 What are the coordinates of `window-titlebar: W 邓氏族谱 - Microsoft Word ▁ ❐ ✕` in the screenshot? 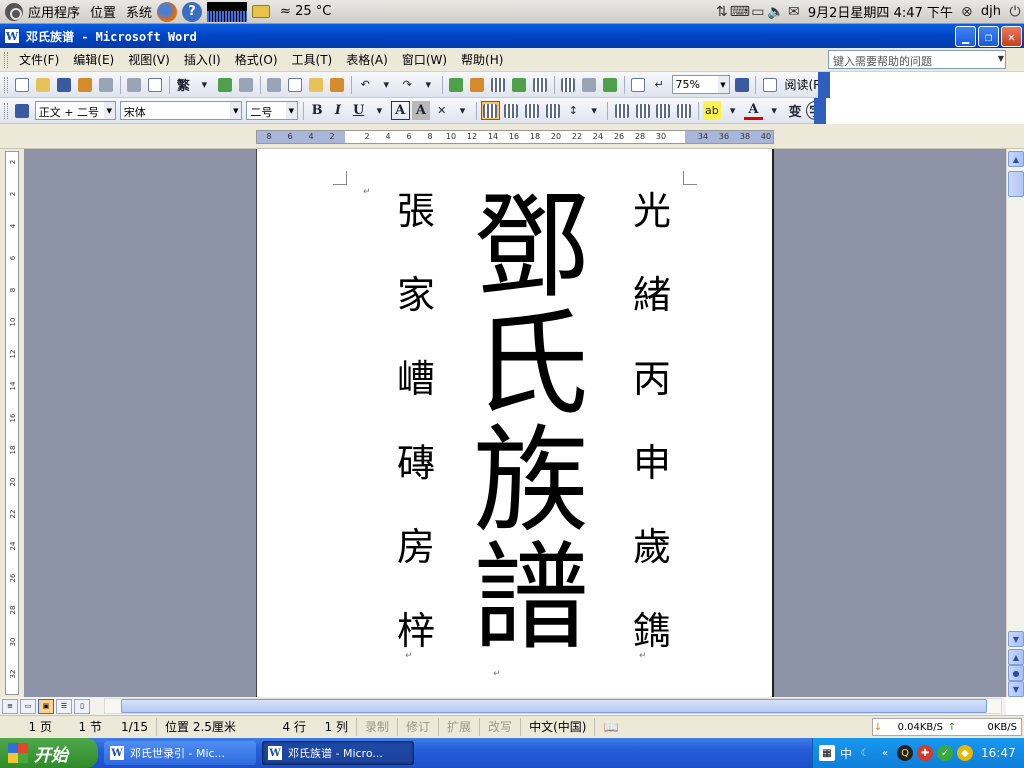 It's located at (512, 36).